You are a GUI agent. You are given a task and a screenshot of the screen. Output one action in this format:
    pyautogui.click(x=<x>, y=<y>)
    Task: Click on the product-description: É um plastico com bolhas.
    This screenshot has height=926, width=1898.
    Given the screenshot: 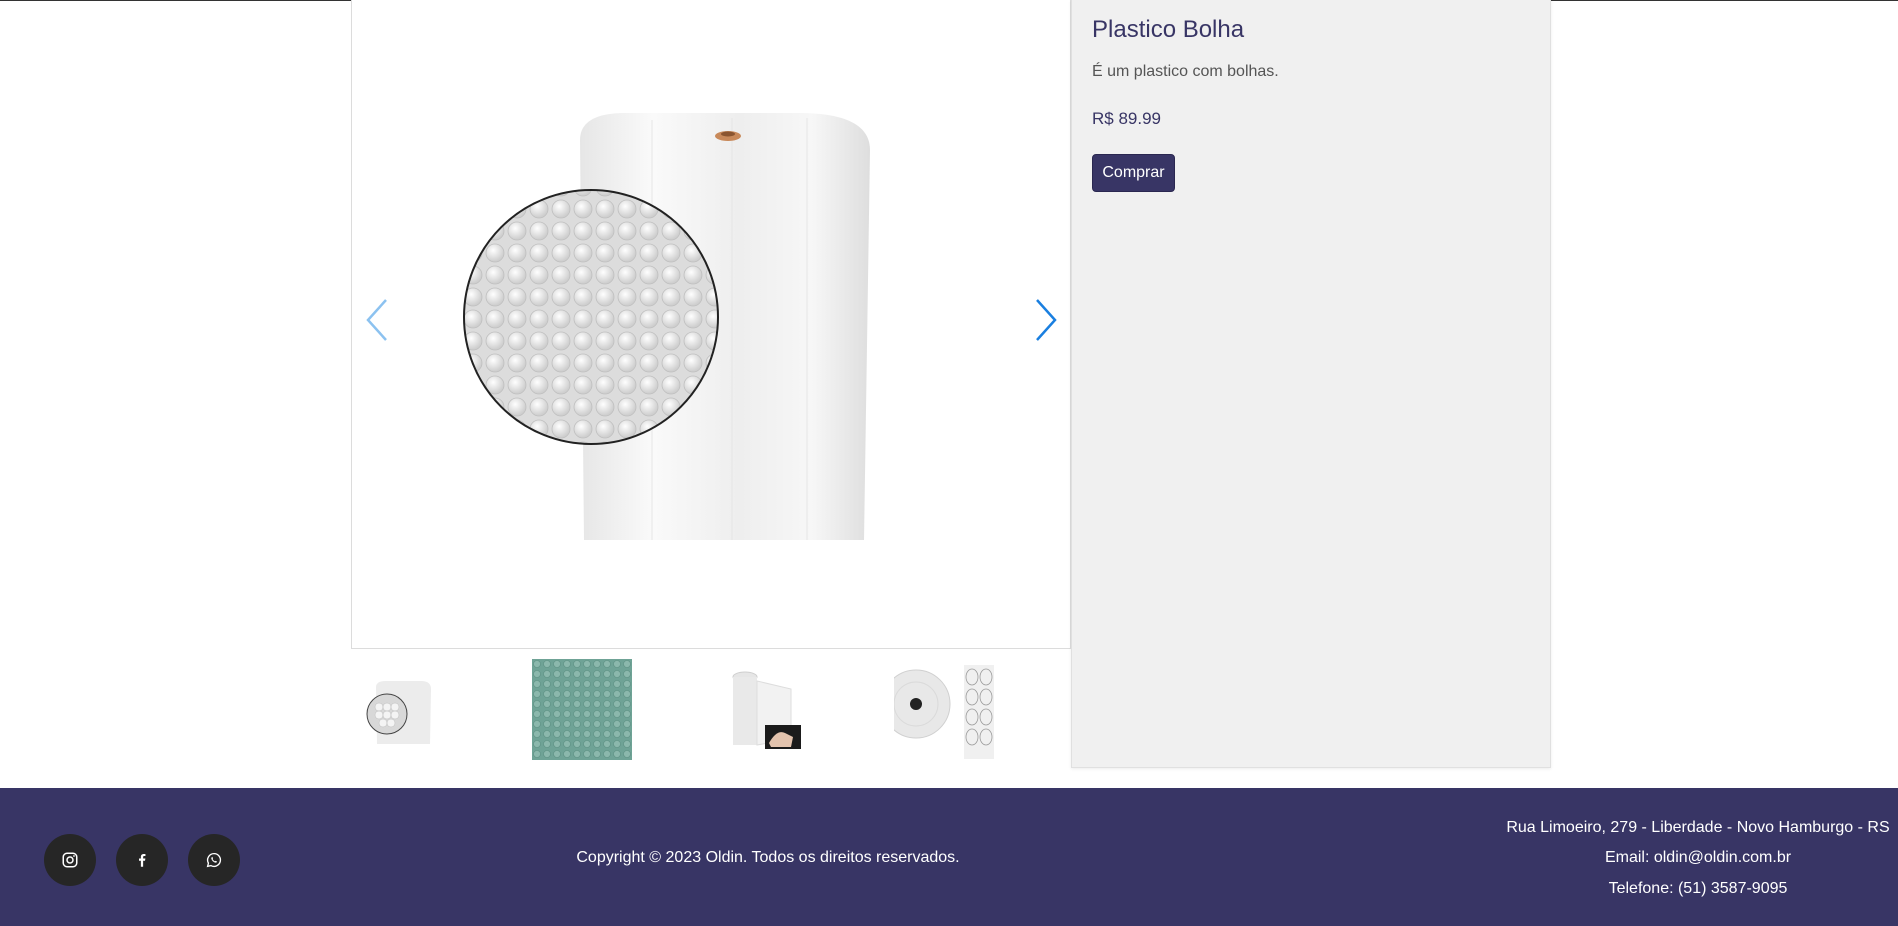 What is the action you would take?
    pyautogui.click(x=1185, y=71)
    